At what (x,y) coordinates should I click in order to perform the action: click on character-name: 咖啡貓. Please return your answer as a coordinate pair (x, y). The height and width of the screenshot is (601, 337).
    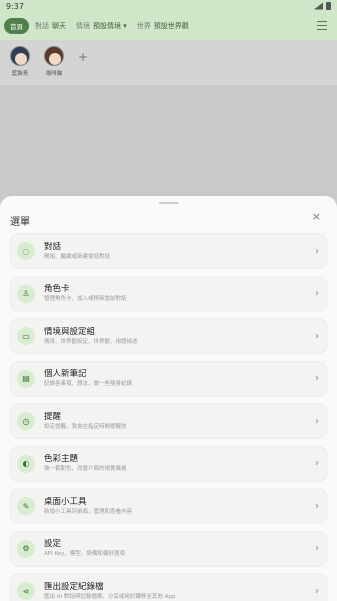
    Looking at the image, I should click on (54, 74).